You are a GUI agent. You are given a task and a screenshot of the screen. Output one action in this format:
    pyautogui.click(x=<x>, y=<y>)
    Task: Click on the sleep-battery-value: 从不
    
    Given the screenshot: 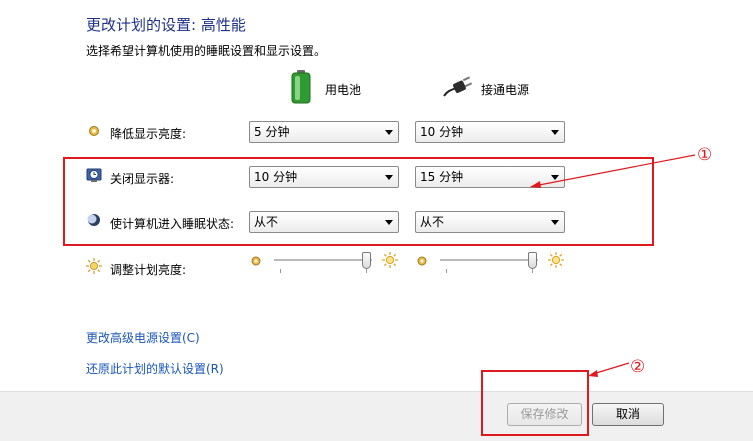 What is the action you would take?
    pyautogui.click(x=266, y=222)
    